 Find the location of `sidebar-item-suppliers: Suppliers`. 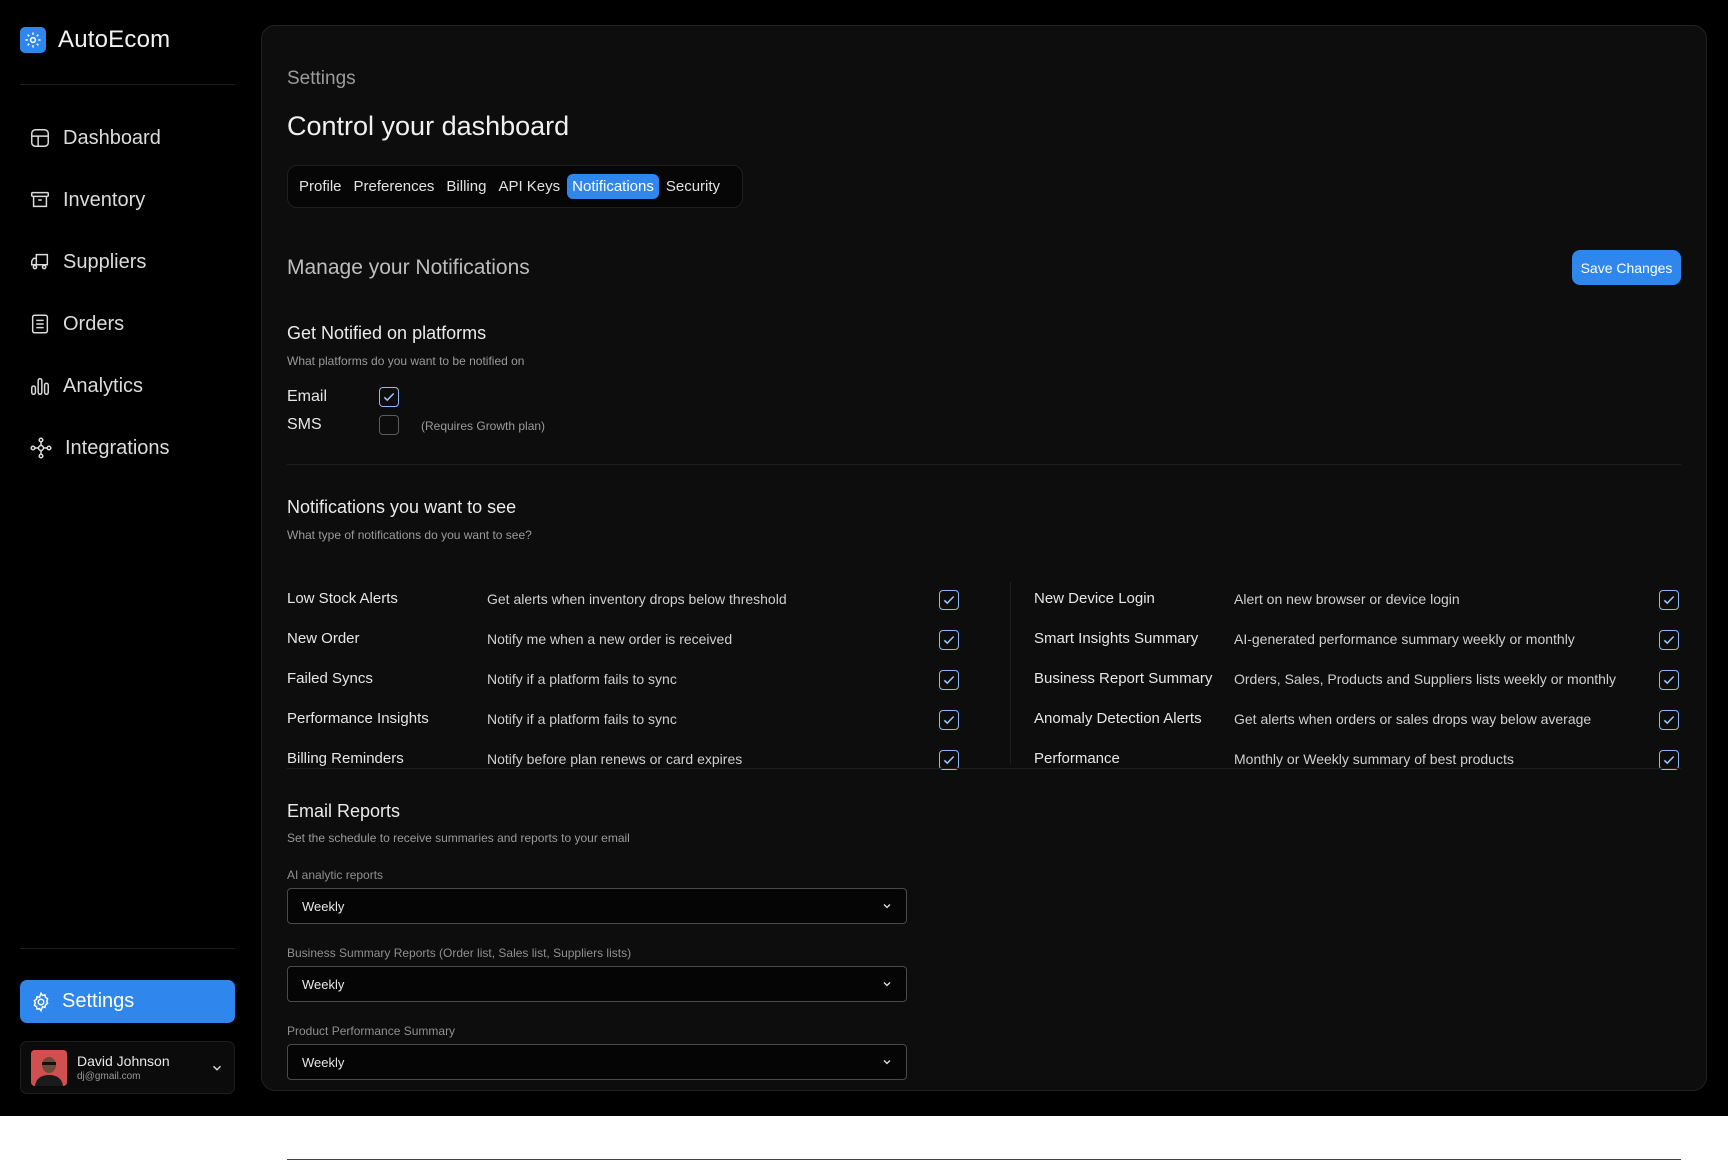

sidebar-item-suppliers: Suppliers is located at coordinates (127, 262).